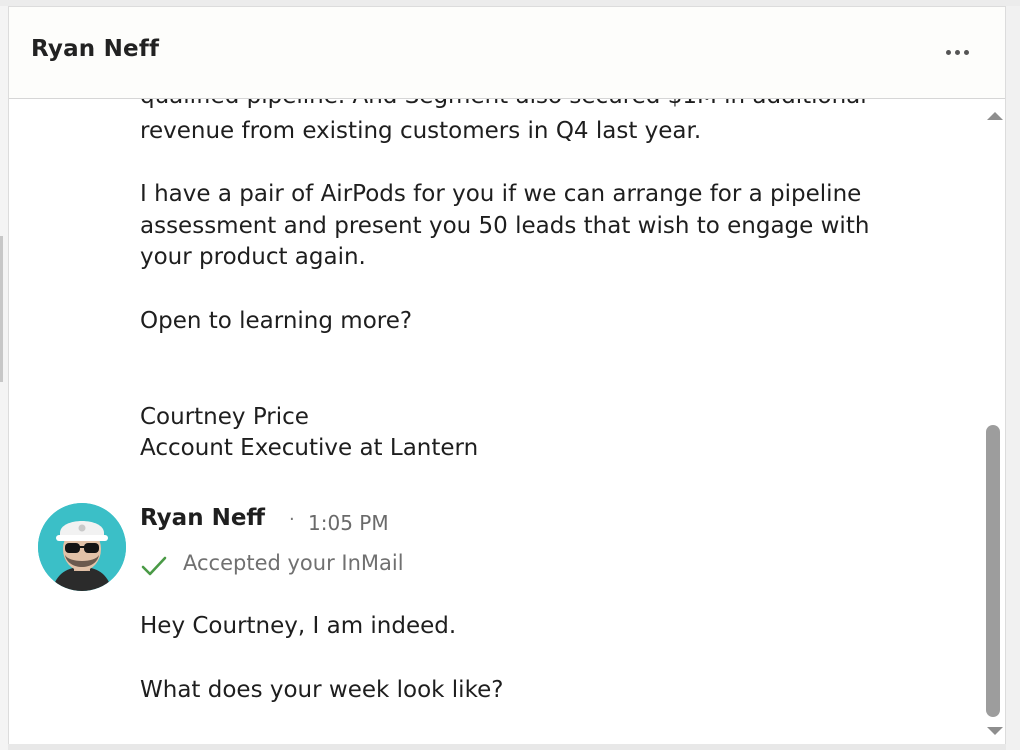  I want to click on background-panel-edge, so click(1, 309).